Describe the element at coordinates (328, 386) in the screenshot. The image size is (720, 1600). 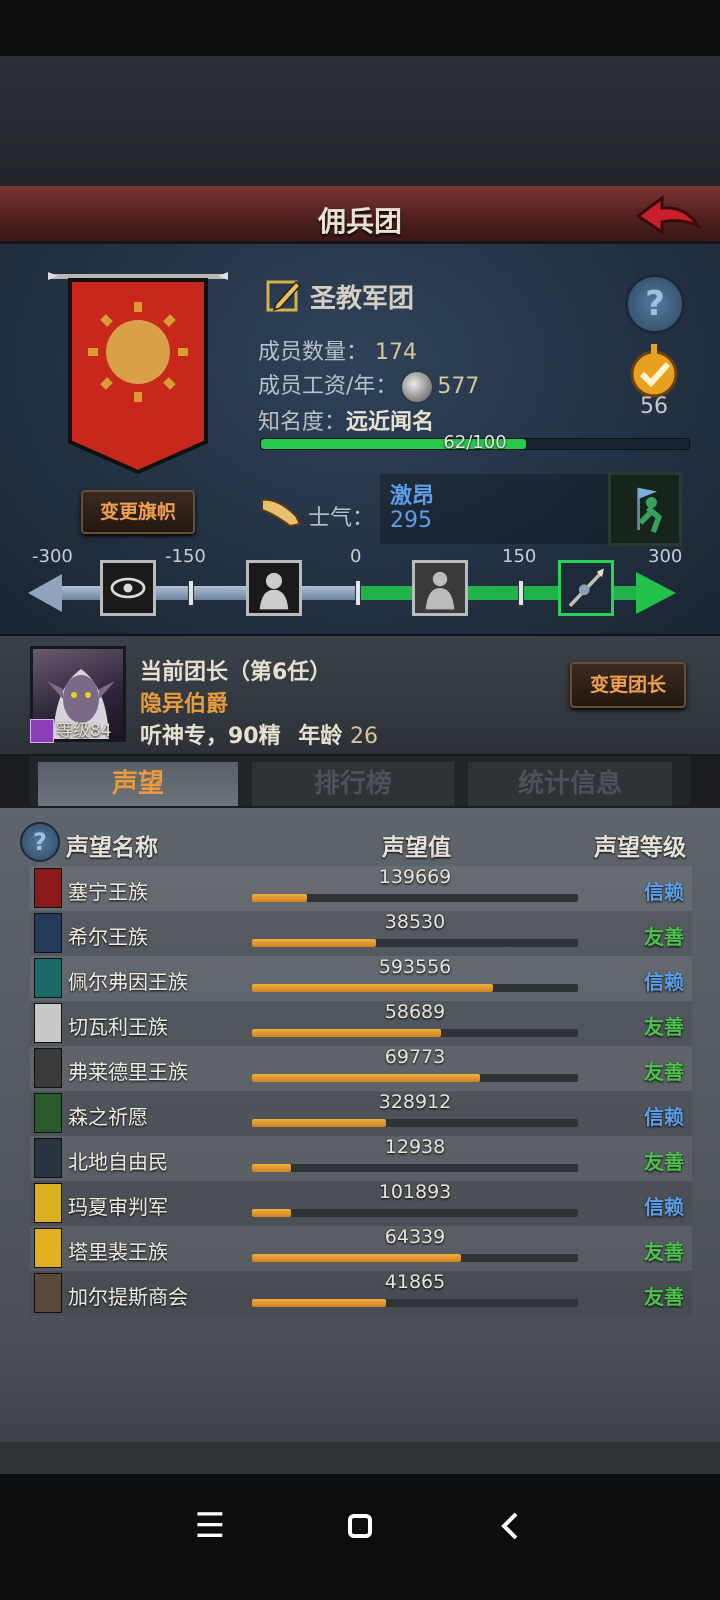
I see `wage-label: 成员工资/年：` at that location.